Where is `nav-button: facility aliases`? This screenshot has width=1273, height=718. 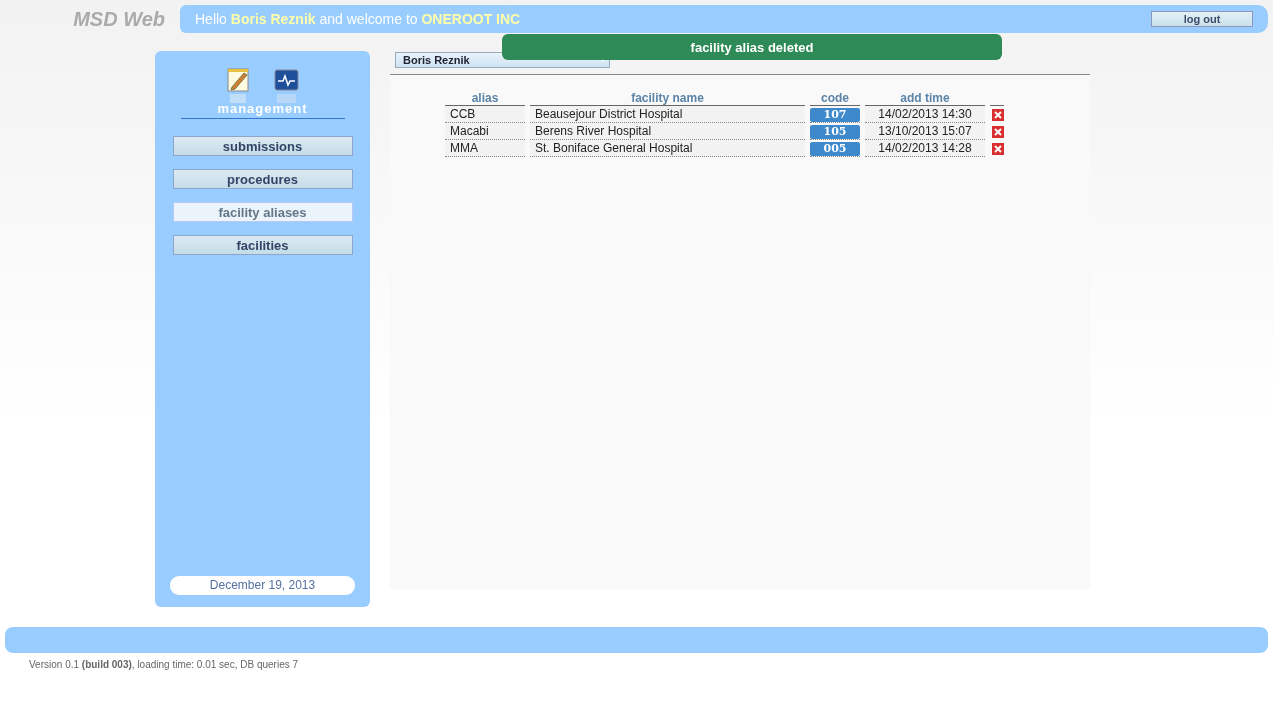 nav-button: facility aliases is located at coordinates (262, 212).